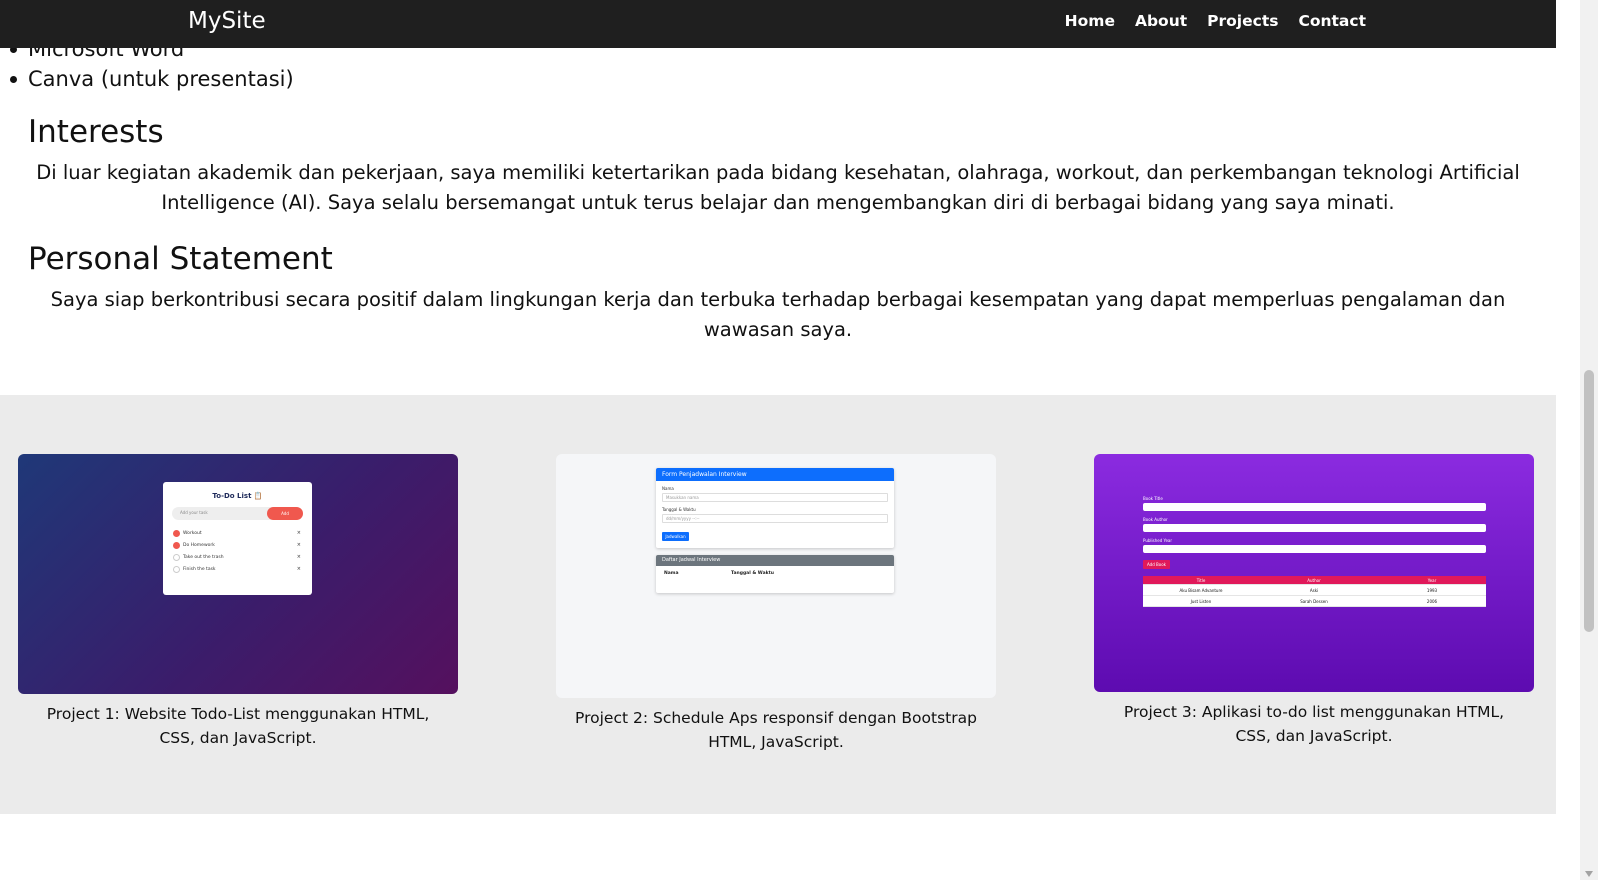 Image resolution: width=1598 pixels, height=880 pixels. I want to click on schedule-preview-name-label: Nama, so click(668, 488).